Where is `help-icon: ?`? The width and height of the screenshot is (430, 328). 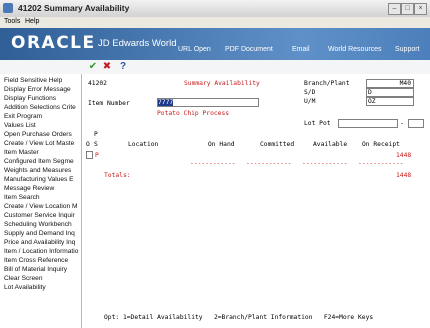 help-icon: ? is located at coordinates (123, 67).